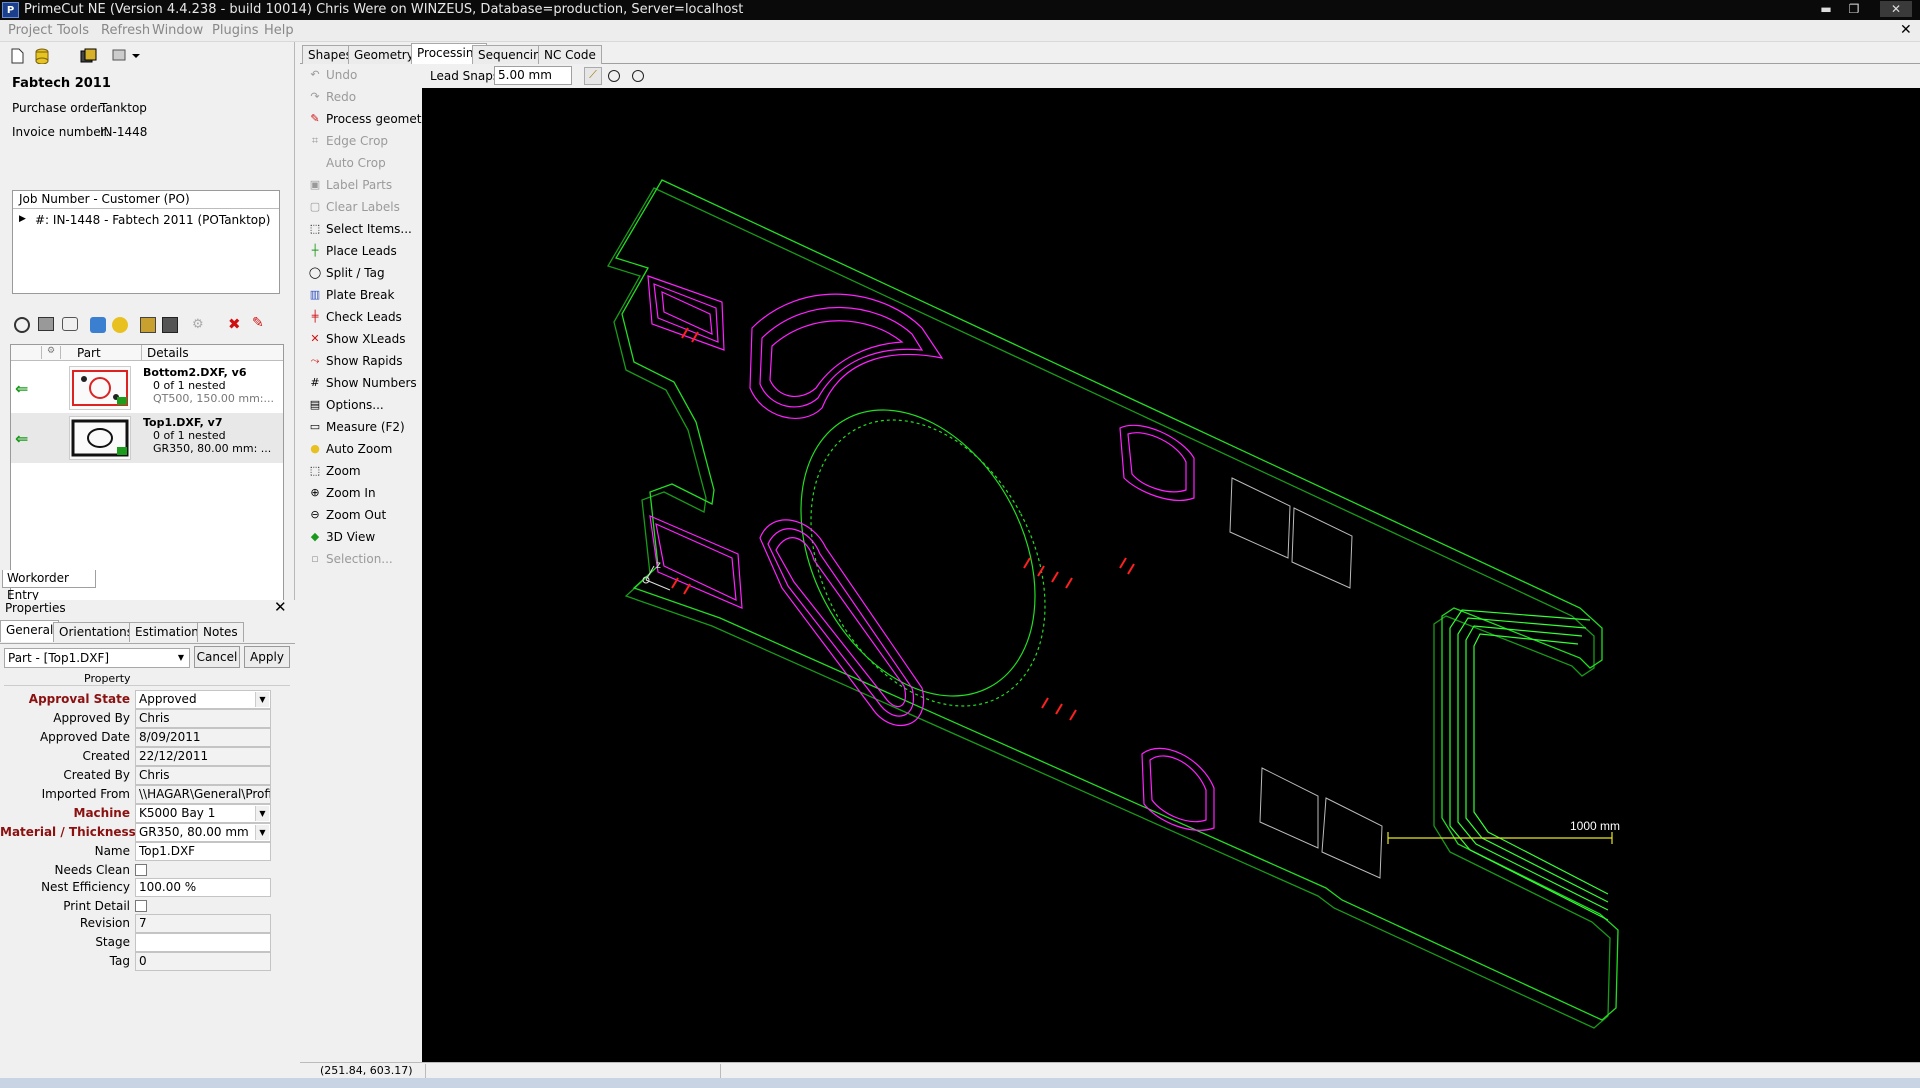 This screenshot has height=1088, width=1920. I want to click on mdi-close-icon: ✕, so click(1906, 30).